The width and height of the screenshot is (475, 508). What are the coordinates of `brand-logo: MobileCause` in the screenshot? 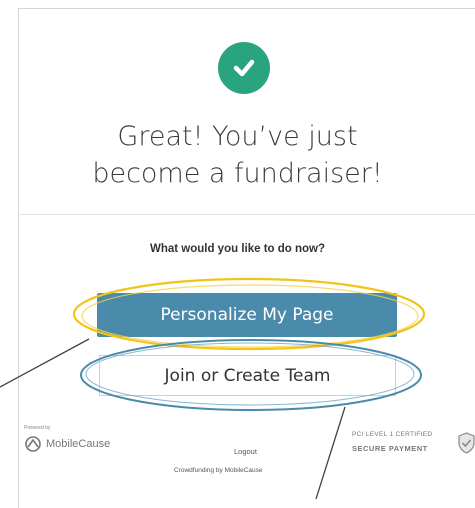 It's located at (67, 444).